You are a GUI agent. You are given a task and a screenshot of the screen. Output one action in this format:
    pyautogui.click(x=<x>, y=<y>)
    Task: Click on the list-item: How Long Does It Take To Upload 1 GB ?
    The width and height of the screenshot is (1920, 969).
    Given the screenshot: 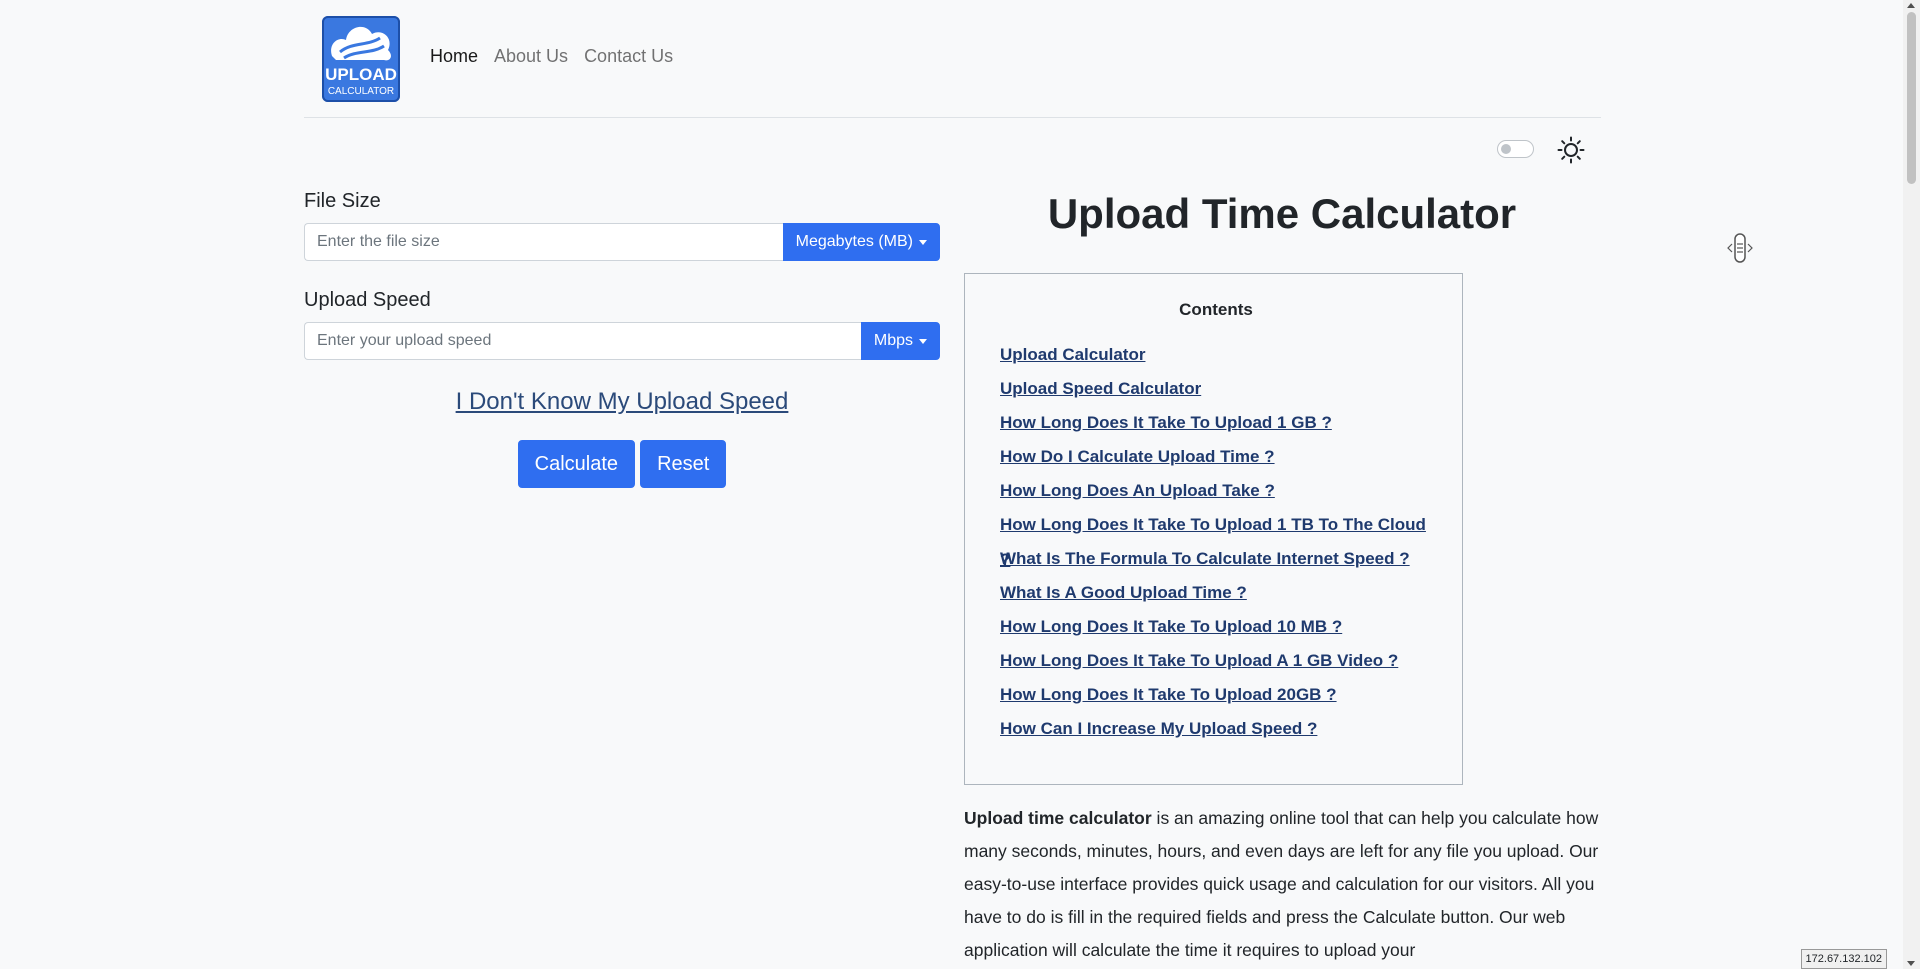 What is the action you would take?
    pyautogui.click(x=1216, y=423)
    